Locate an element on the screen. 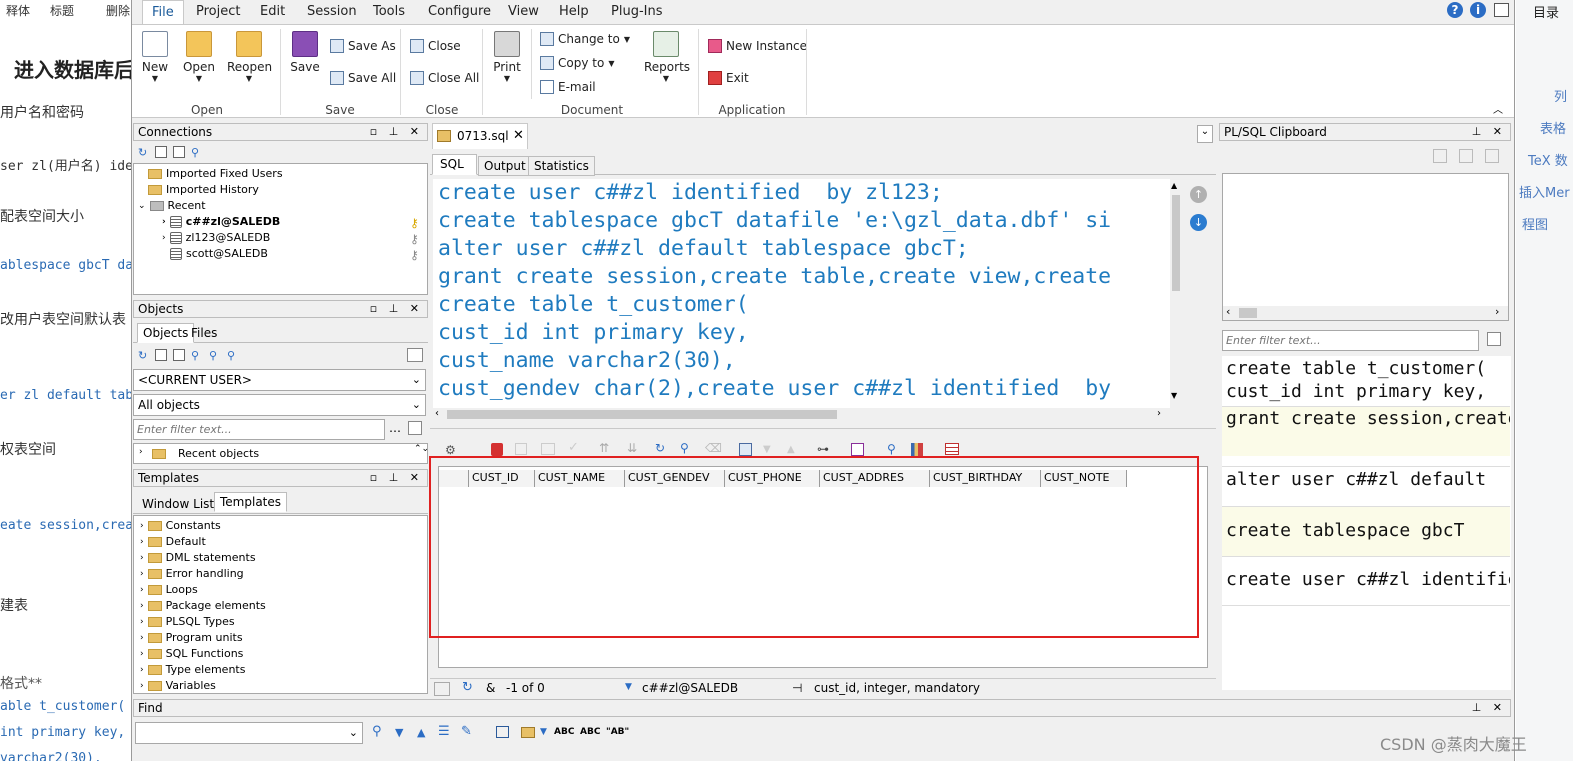 This screenshot has height=761, width=1573. binoculars-icon: ⚲ is located at coordinates (377, 731).